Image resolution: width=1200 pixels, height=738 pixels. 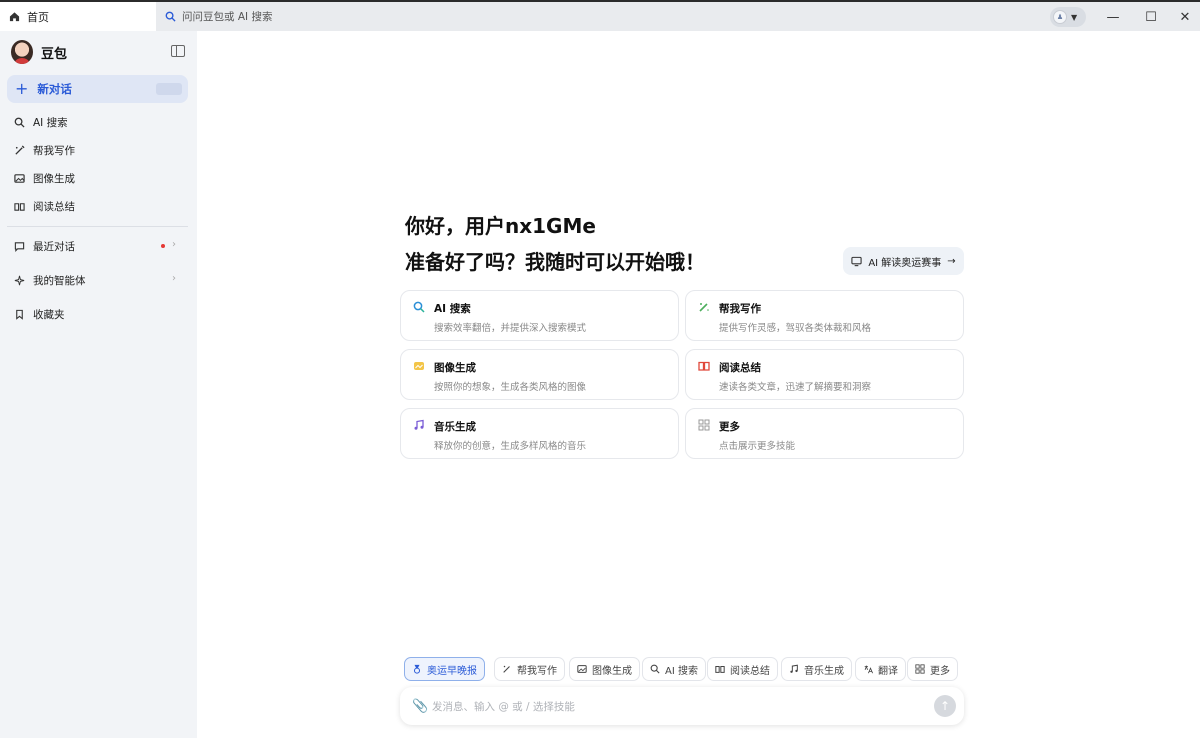 I want to click on skill-card-more: 更多 点击展示更多技能, so click(x=824, y=433).